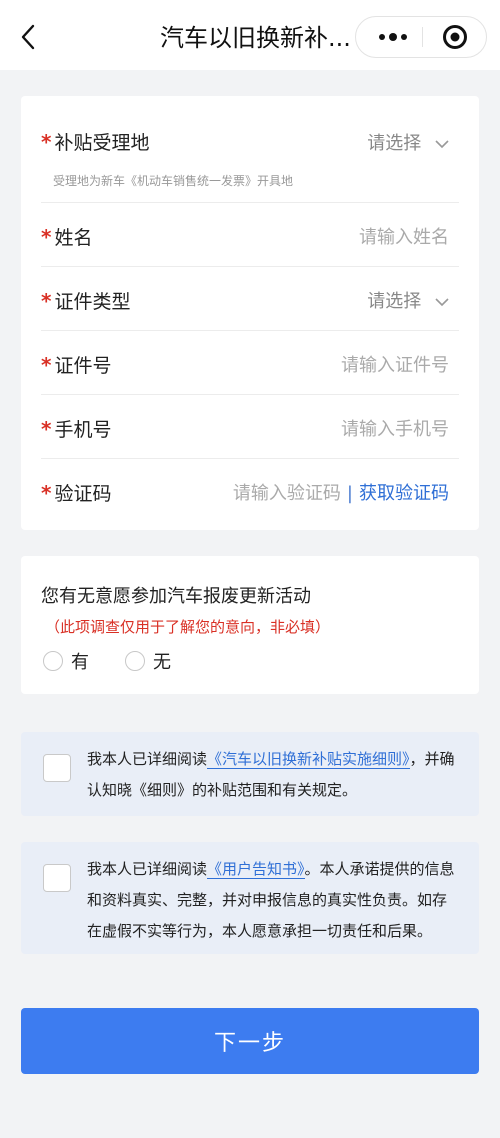 The height and width of the screenshot is (1138, 500). I want to click on capsule-divider, so click(422, 37).